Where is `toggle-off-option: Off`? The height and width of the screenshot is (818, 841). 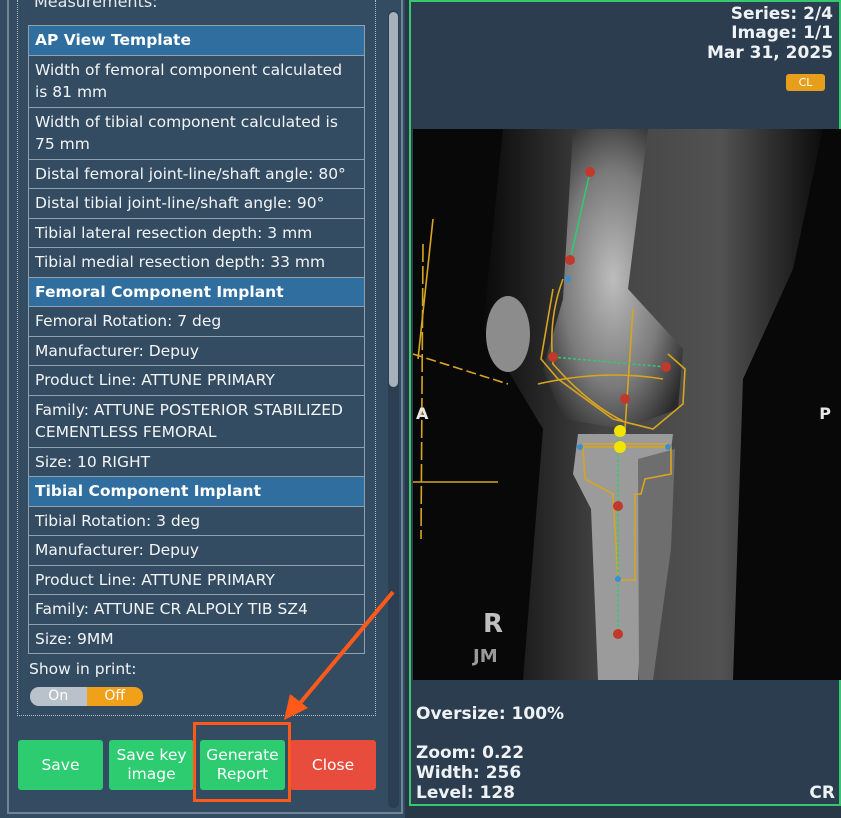
toggle-off-option: Off is located at coordinates (114, 696).